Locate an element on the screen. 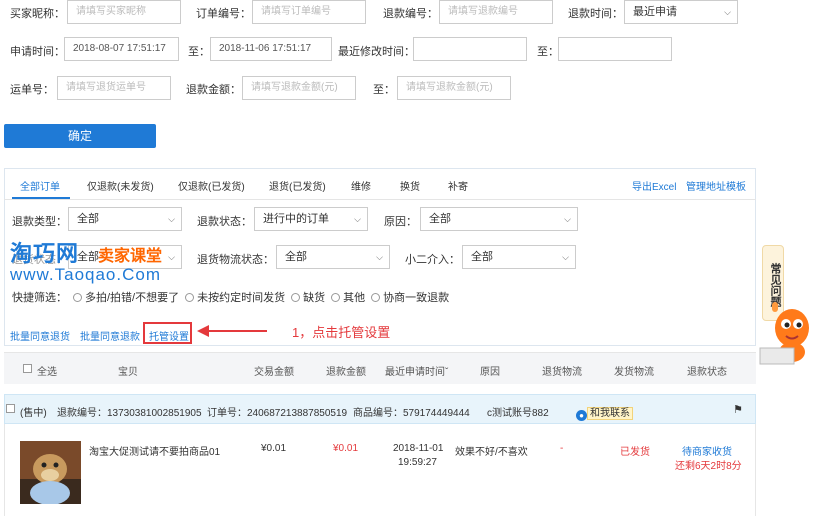  refund-time-label: 退款时间： is located at coordinates (595, 14).